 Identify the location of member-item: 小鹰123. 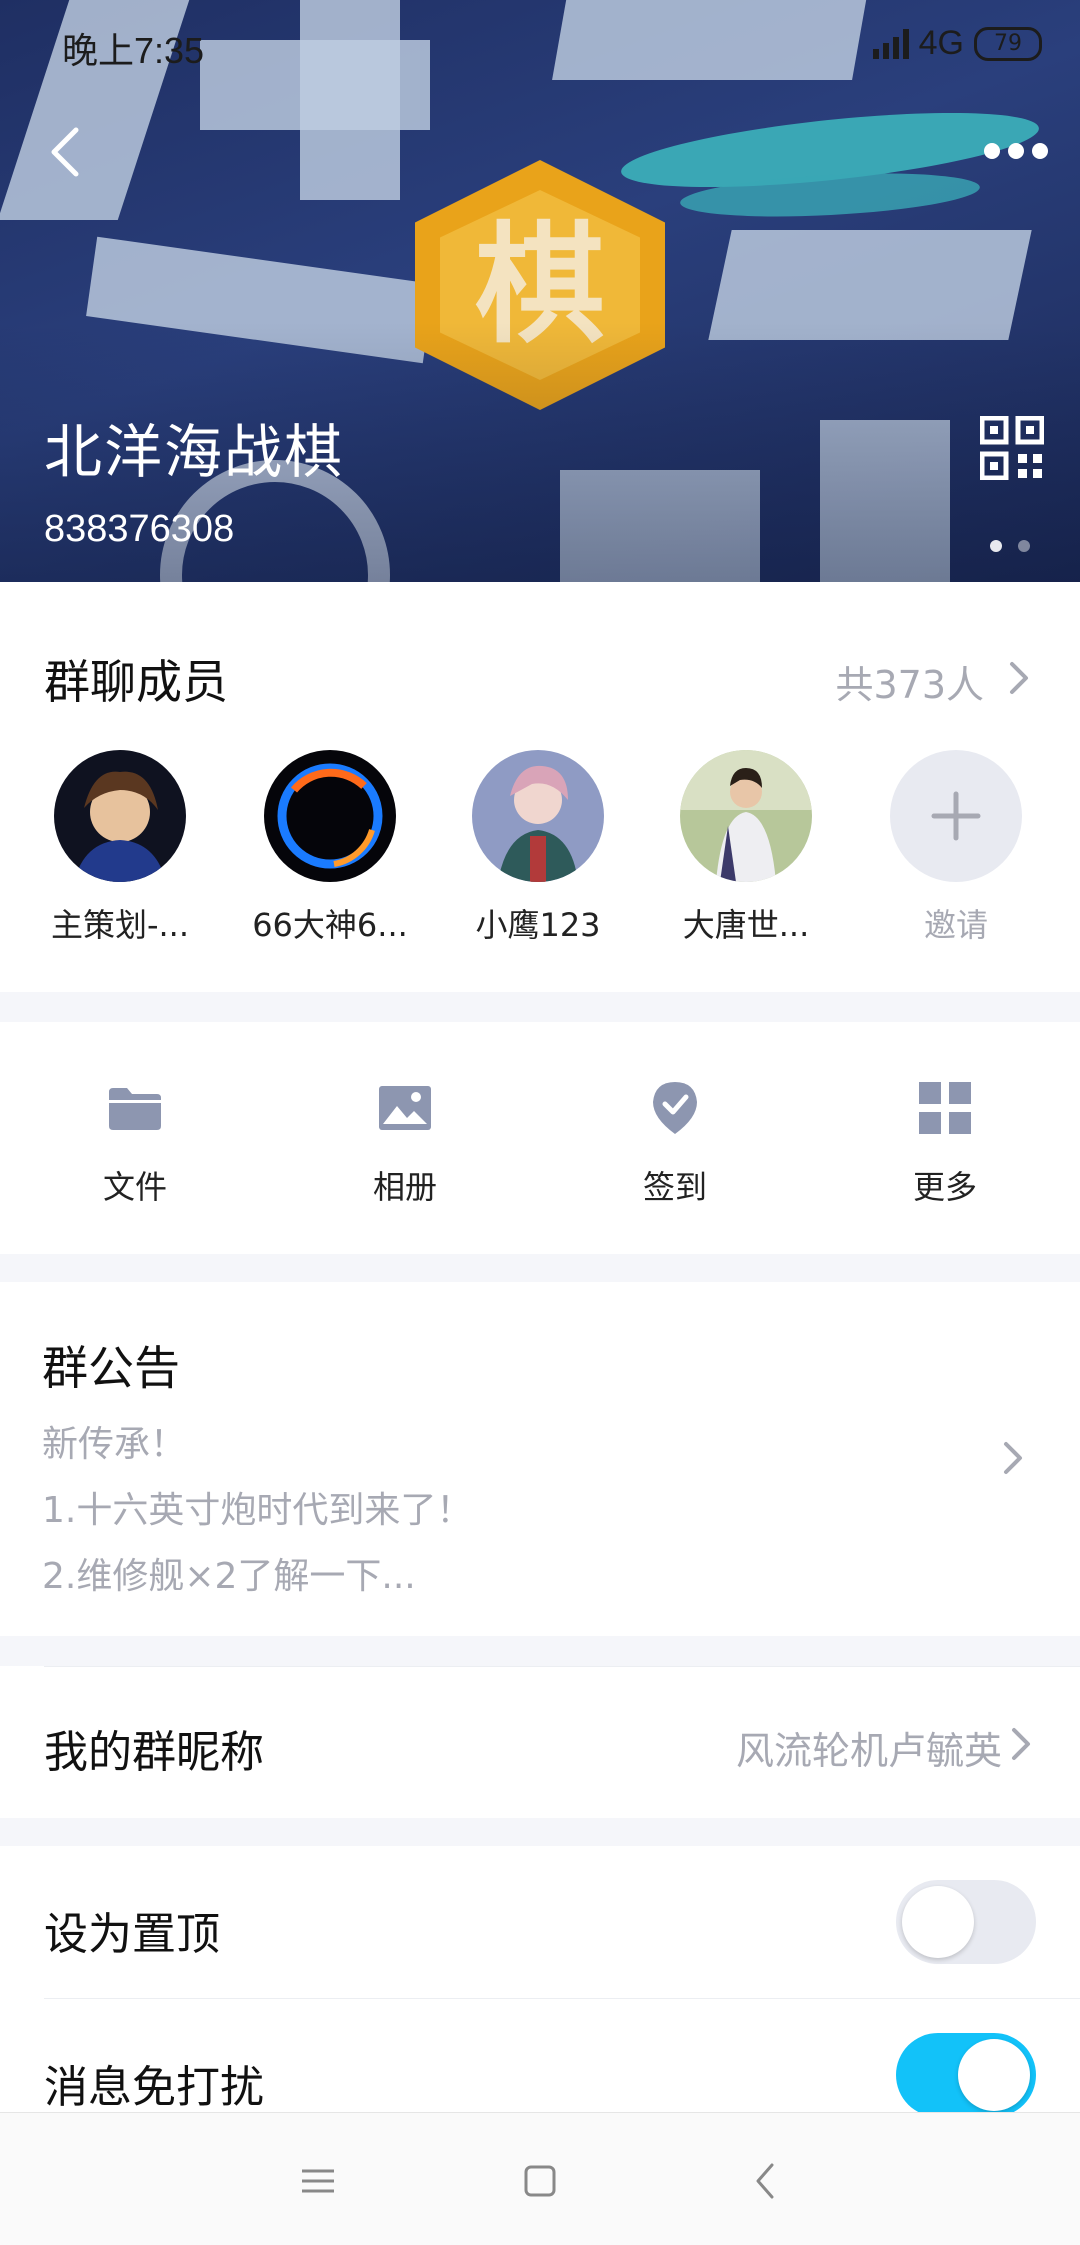
(538, 848).